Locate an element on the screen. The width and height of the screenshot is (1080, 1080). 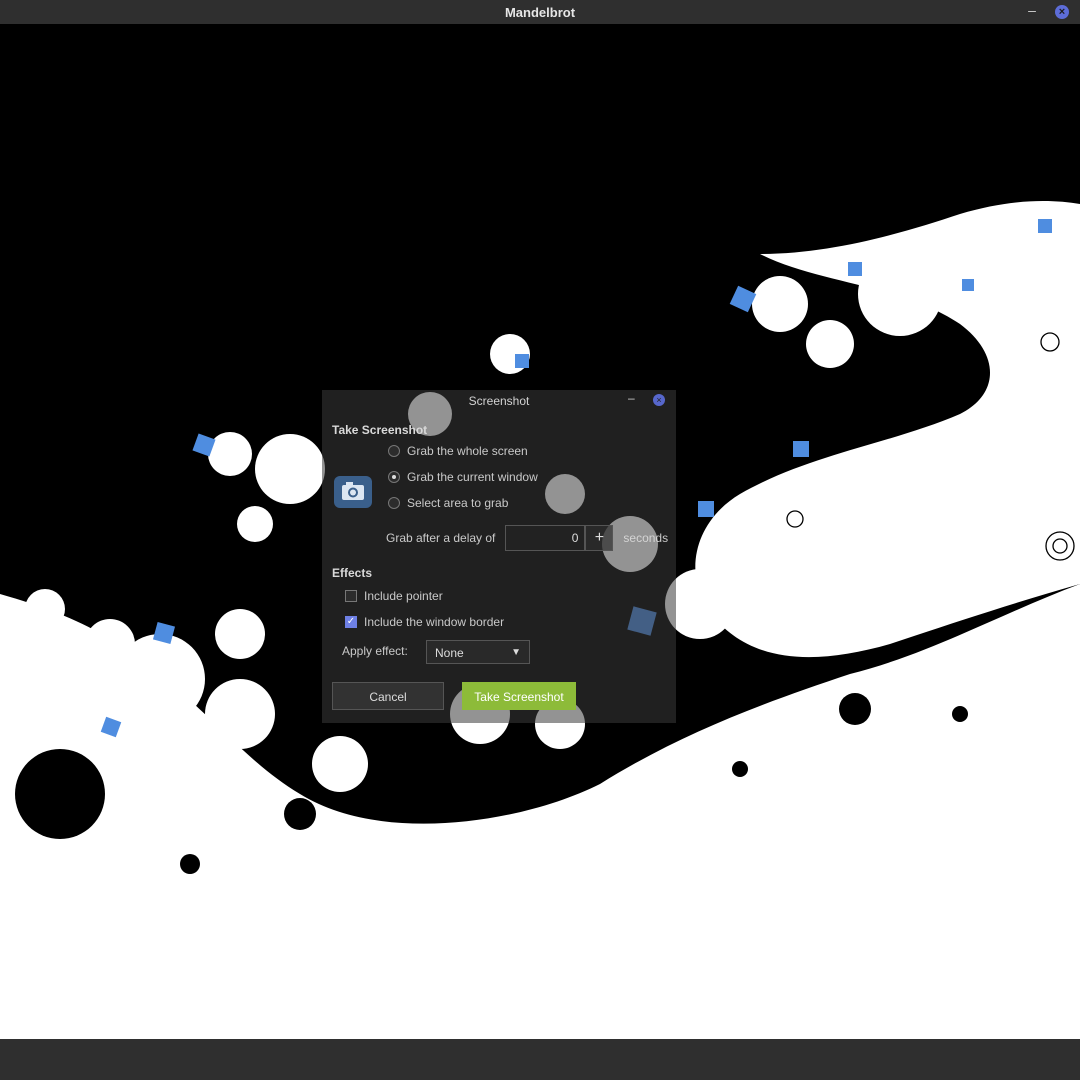
include-pointer-row: Include pointer is located at coordinates (394, 596).